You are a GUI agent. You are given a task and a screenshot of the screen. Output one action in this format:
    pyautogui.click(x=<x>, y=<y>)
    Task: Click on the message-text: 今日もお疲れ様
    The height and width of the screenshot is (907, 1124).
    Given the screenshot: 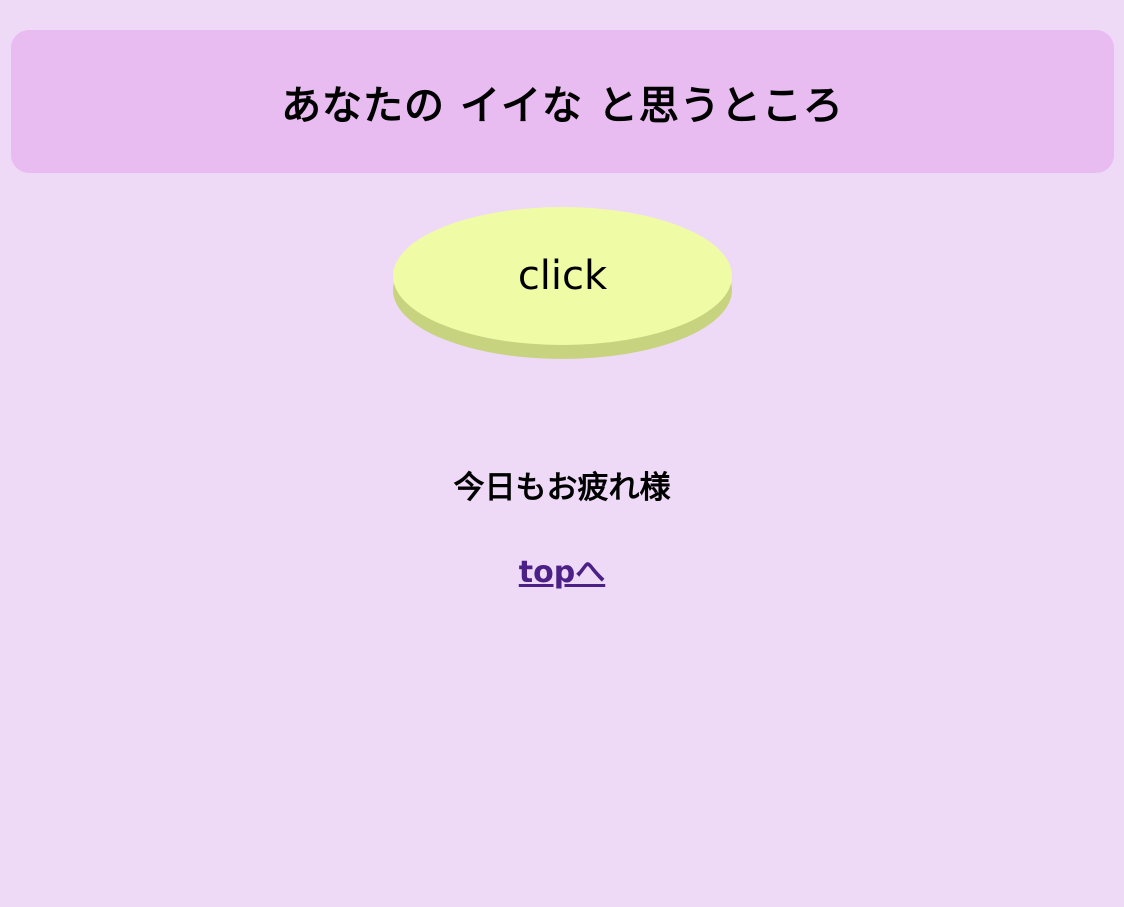 What is the action you would take?
    pyautogui.click(x=562, y=488)
    